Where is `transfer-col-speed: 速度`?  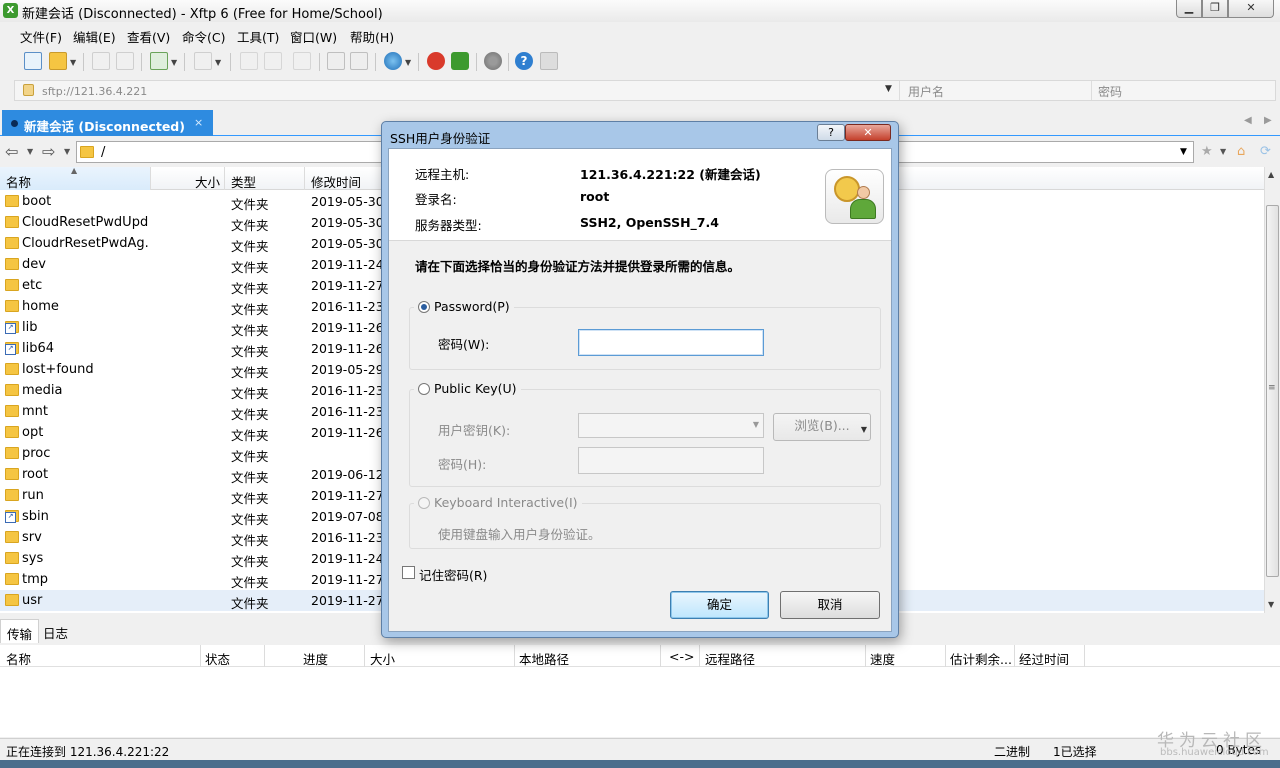 transfer-col-speed: 速度 is located at coordinates (882, 658).